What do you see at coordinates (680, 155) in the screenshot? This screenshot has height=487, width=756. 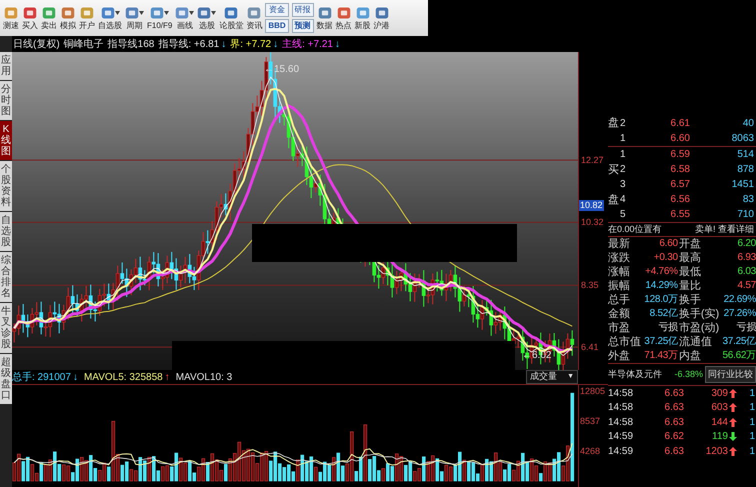 I see `order-price: 6.59` at bounding box center [680, 155].